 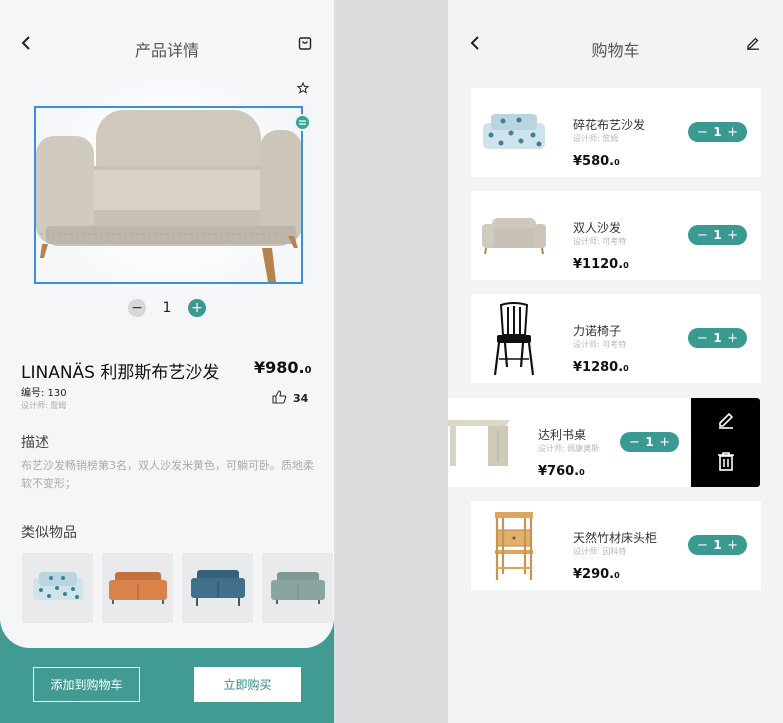 What do you see at coordinates (49, 533) in the screenshot?
I see `similar-title: 类似物品` at bounding box center [49, 533].